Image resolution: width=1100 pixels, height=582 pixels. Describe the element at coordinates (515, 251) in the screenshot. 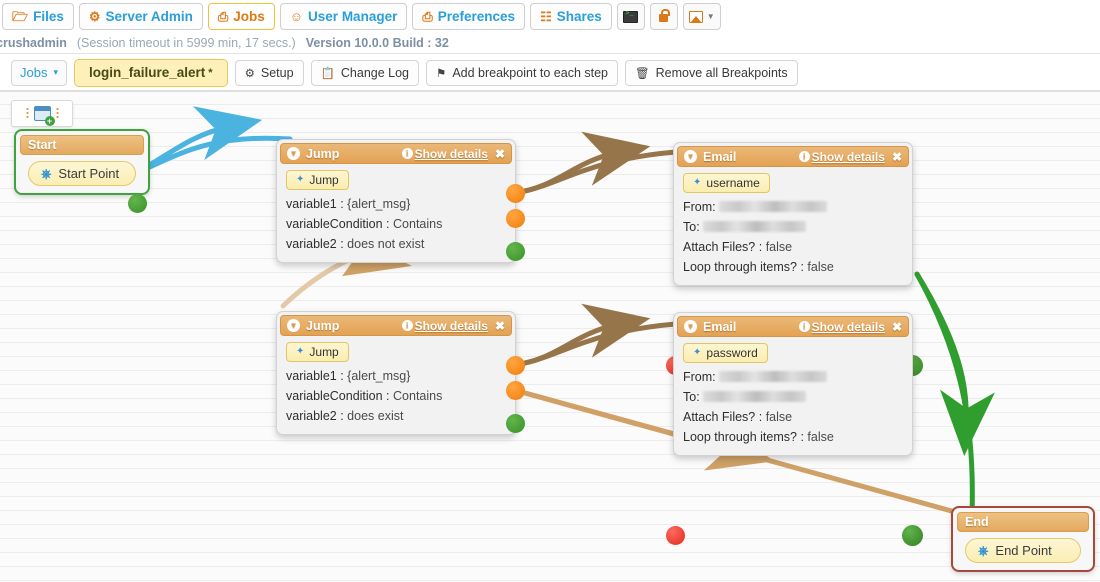

I see `port-jump-1-out-c` at that location.